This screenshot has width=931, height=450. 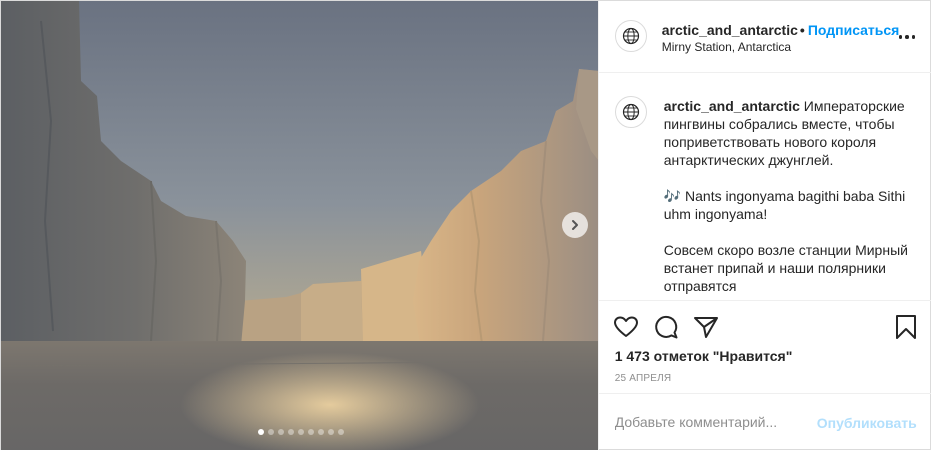 I want to click on username-link: arctic_and_antarctic, so click(x=730, y=30).